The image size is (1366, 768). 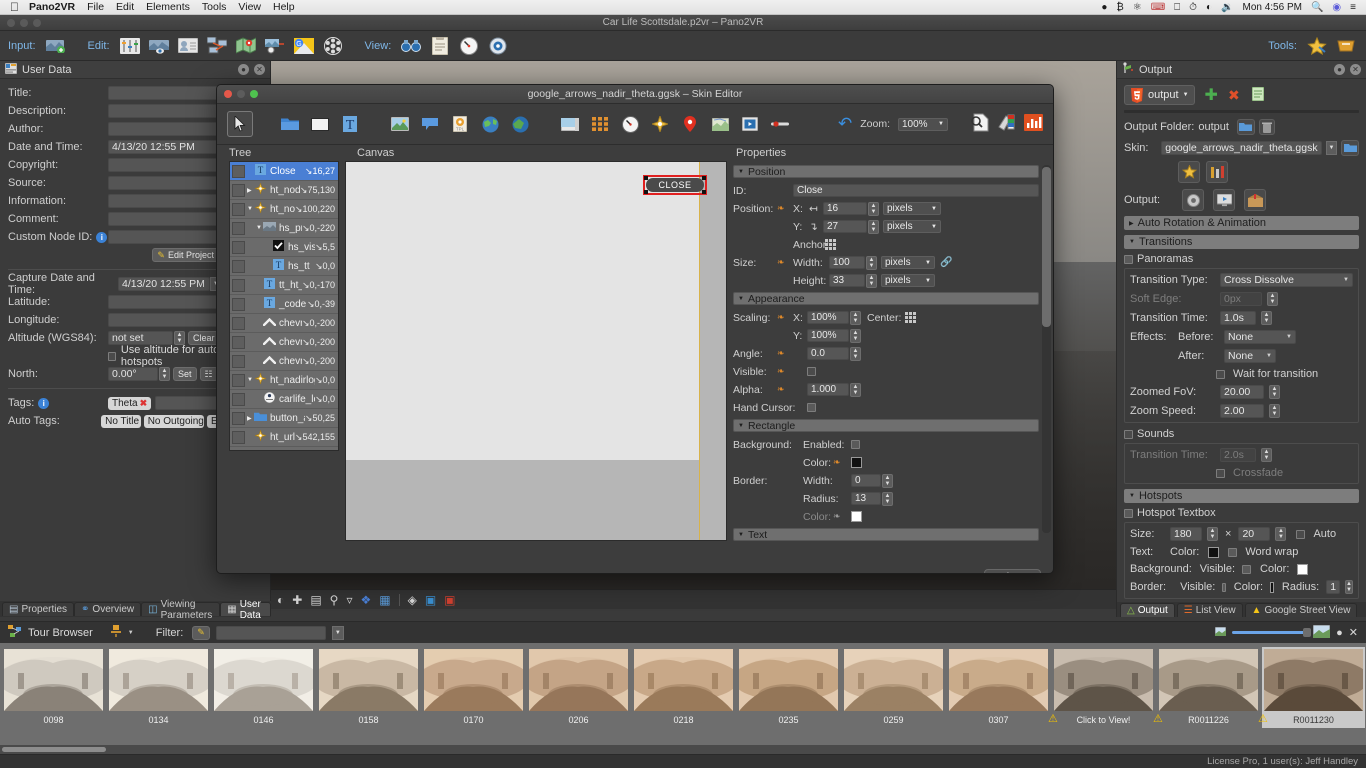 What do you see at coordinates (469, 46) in the screenshot?
I see `viewing-params-button` at bounding box center [469, 46].